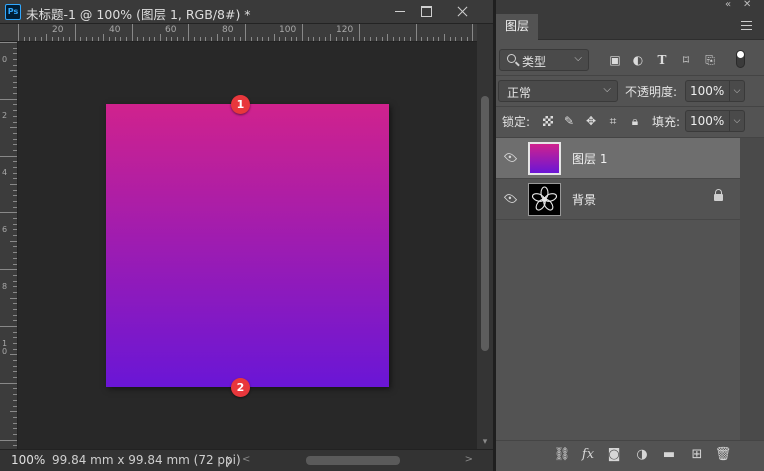 The height and width of the screenshot is (471, 764). I want to click on status-bar: 100% 99.84 mm x 99.84 mm (72 ppi) 〉 < >, so click(246, 460).